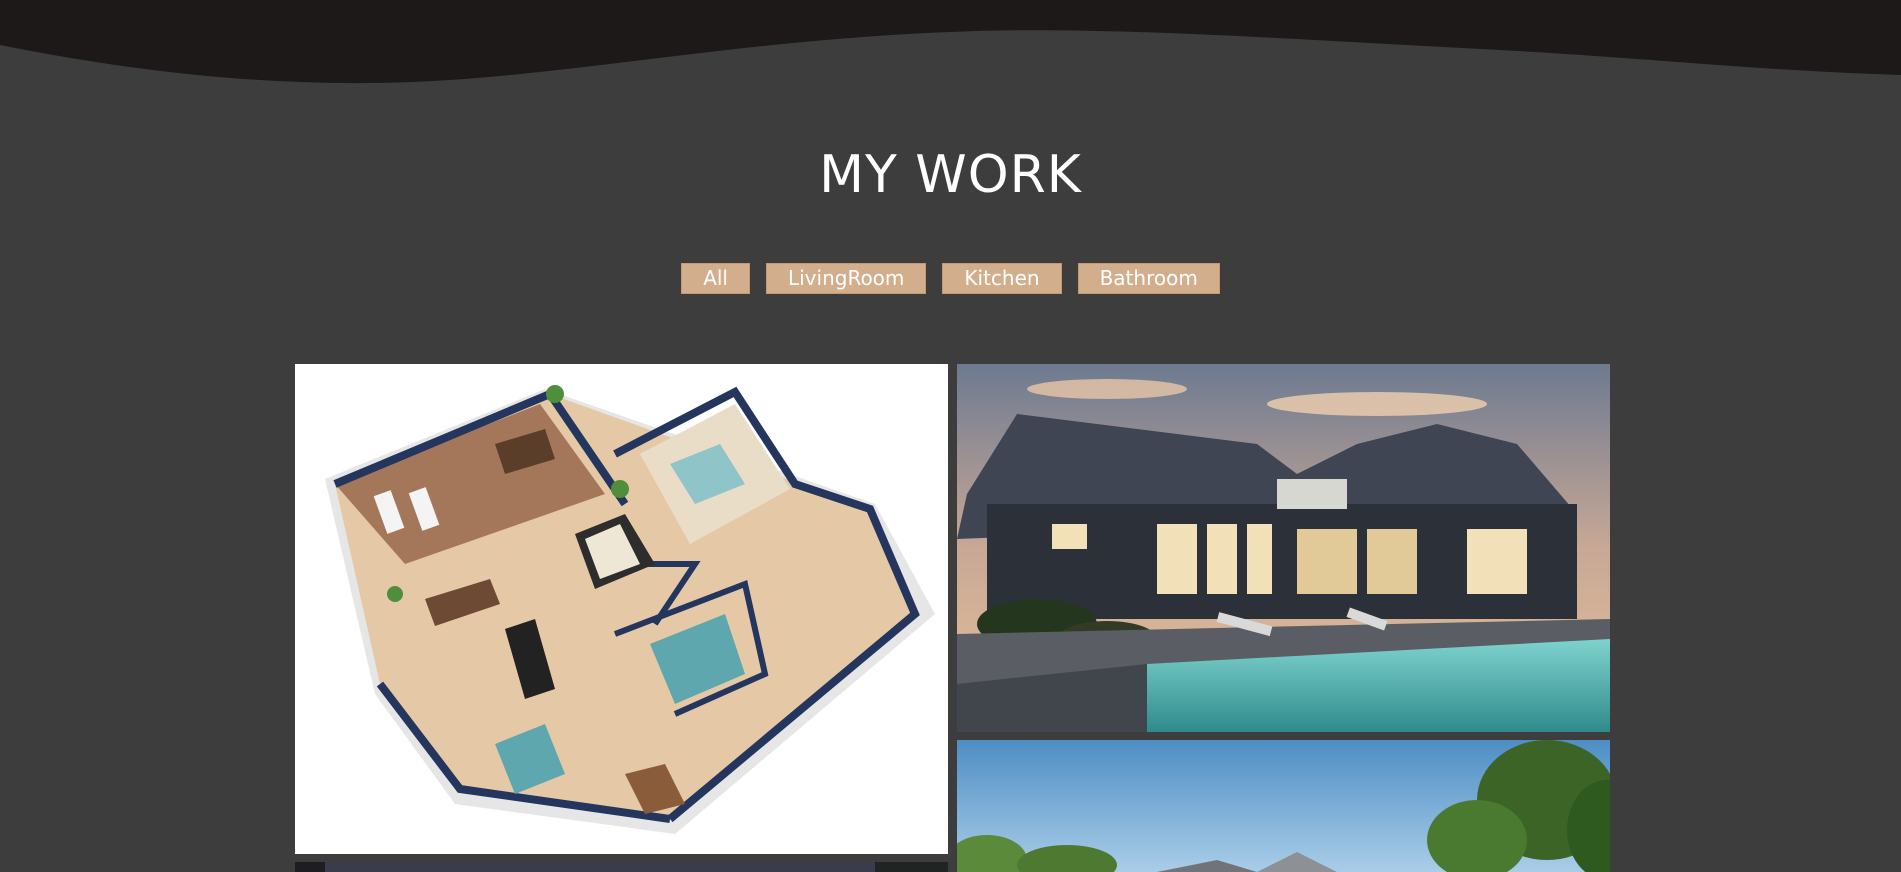 Image resolution: width=1901 pixels, height=872 pixels. What do you see at coordinates (846, 278) in the screenshot?
I see `filter-livingroom-button: LivingRoom` at bounding box center [846, 278].